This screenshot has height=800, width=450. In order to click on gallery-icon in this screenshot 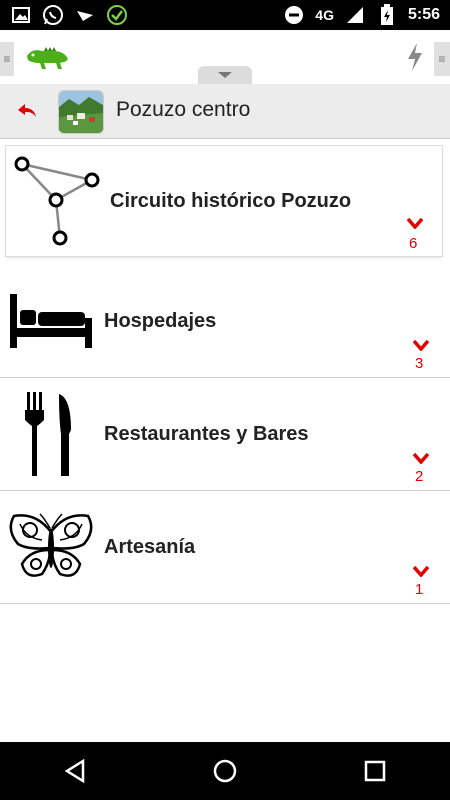, I will do `click(21, 15)`.